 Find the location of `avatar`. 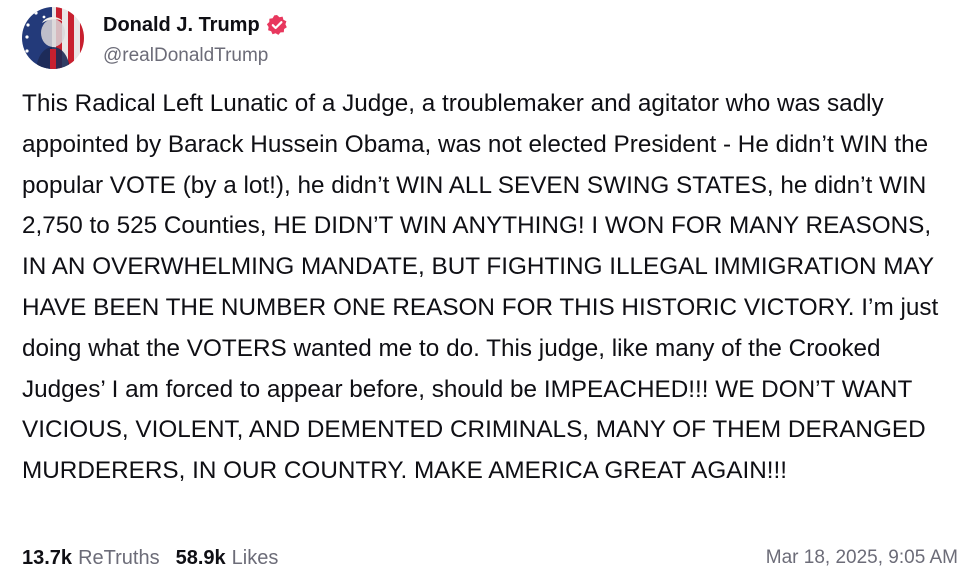

avatar is located at coordinates (53, 38).